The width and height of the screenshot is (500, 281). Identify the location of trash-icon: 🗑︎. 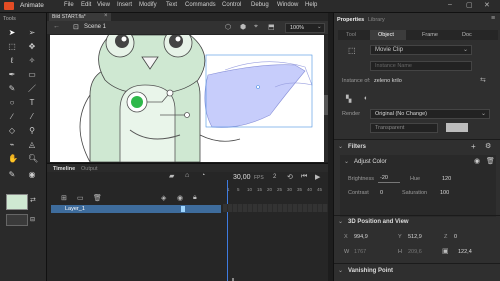
(490, 161).